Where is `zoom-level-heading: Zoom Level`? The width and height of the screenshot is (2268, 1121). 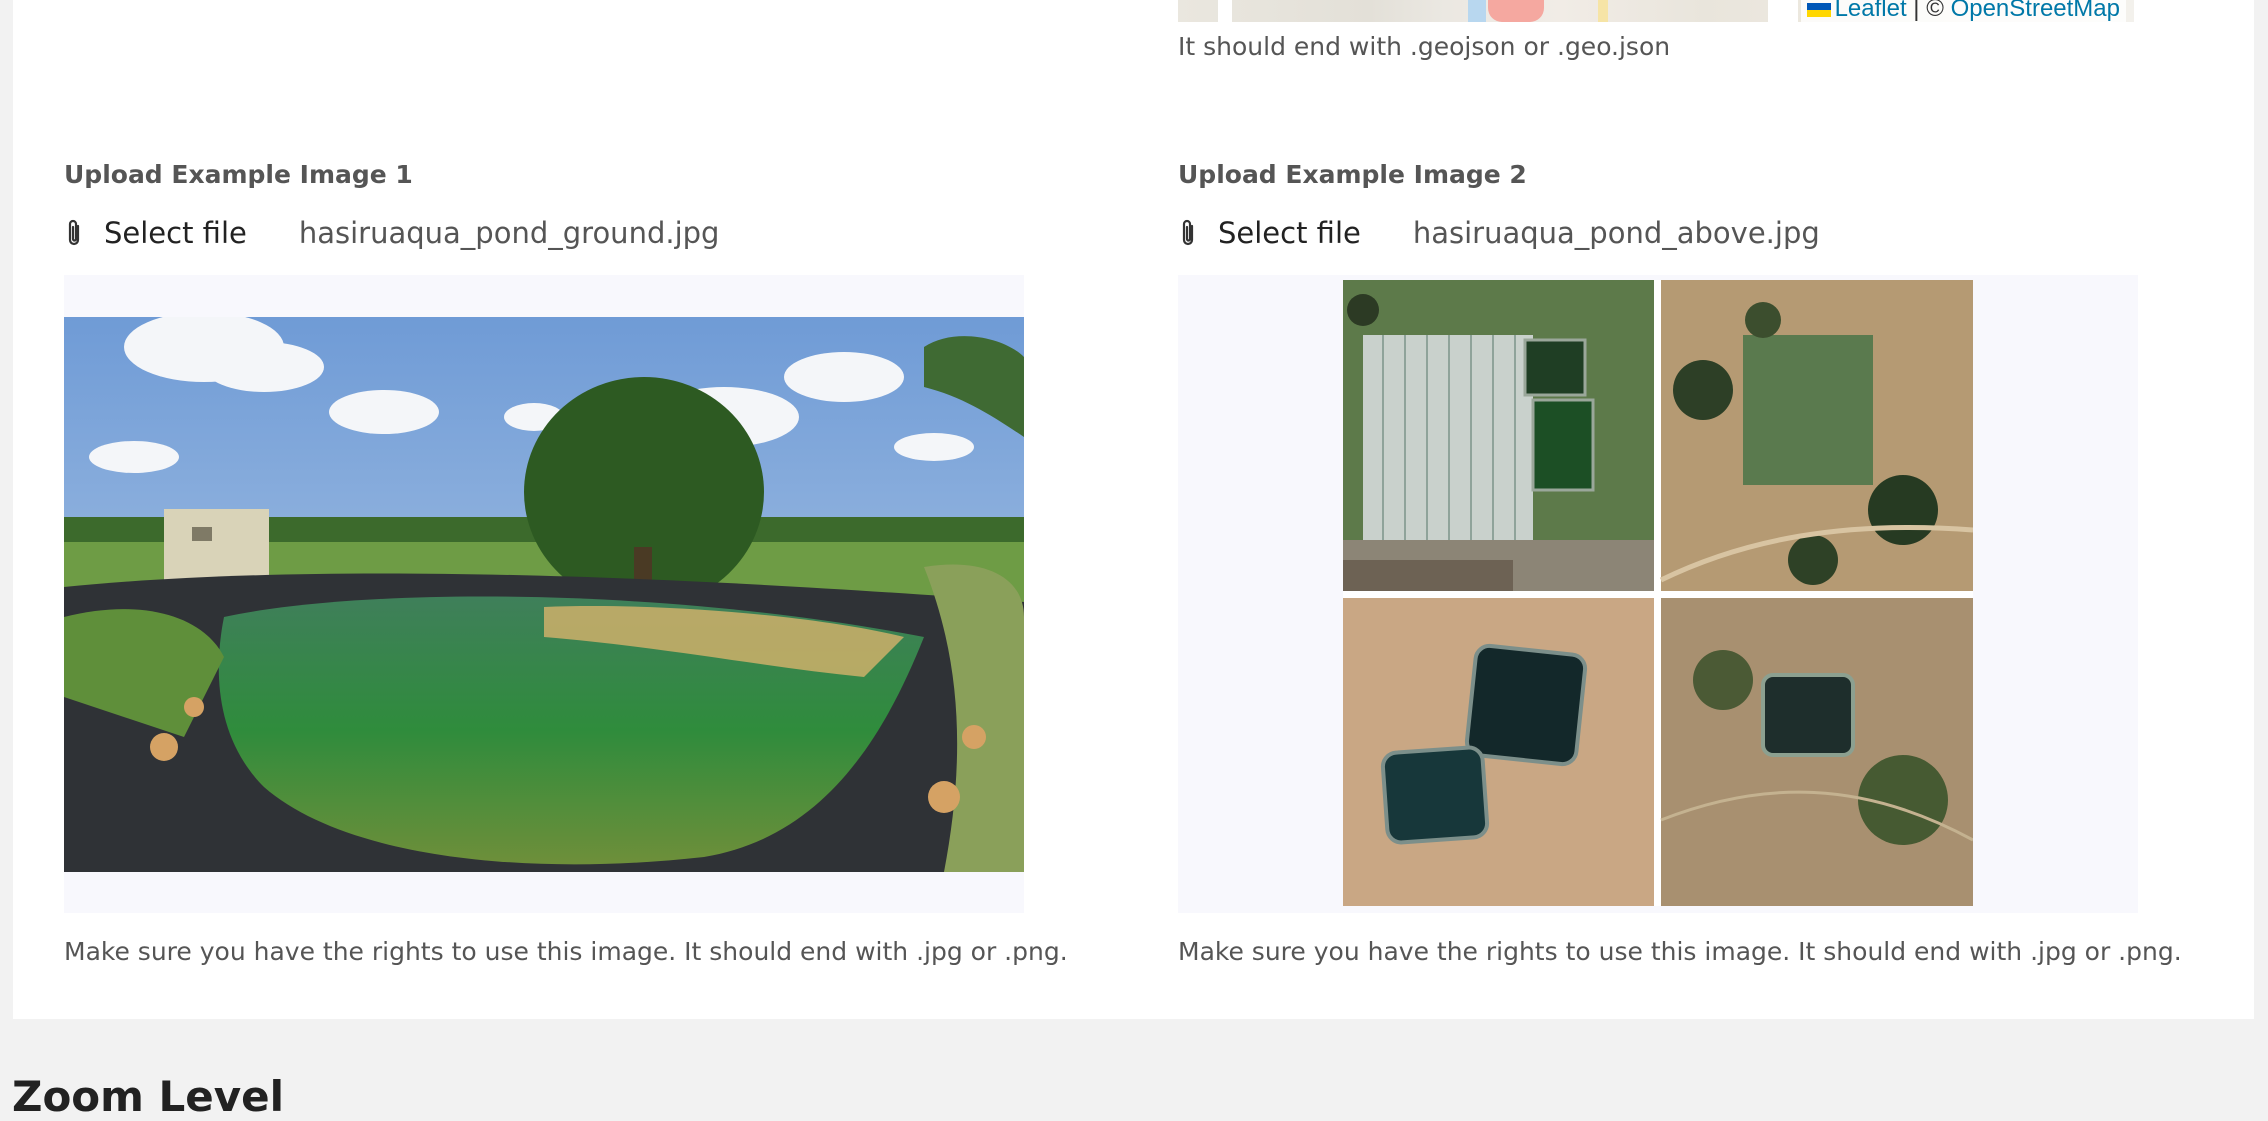
zoom-level-heading: Zoom Level is located at coordinates (148, 1096).